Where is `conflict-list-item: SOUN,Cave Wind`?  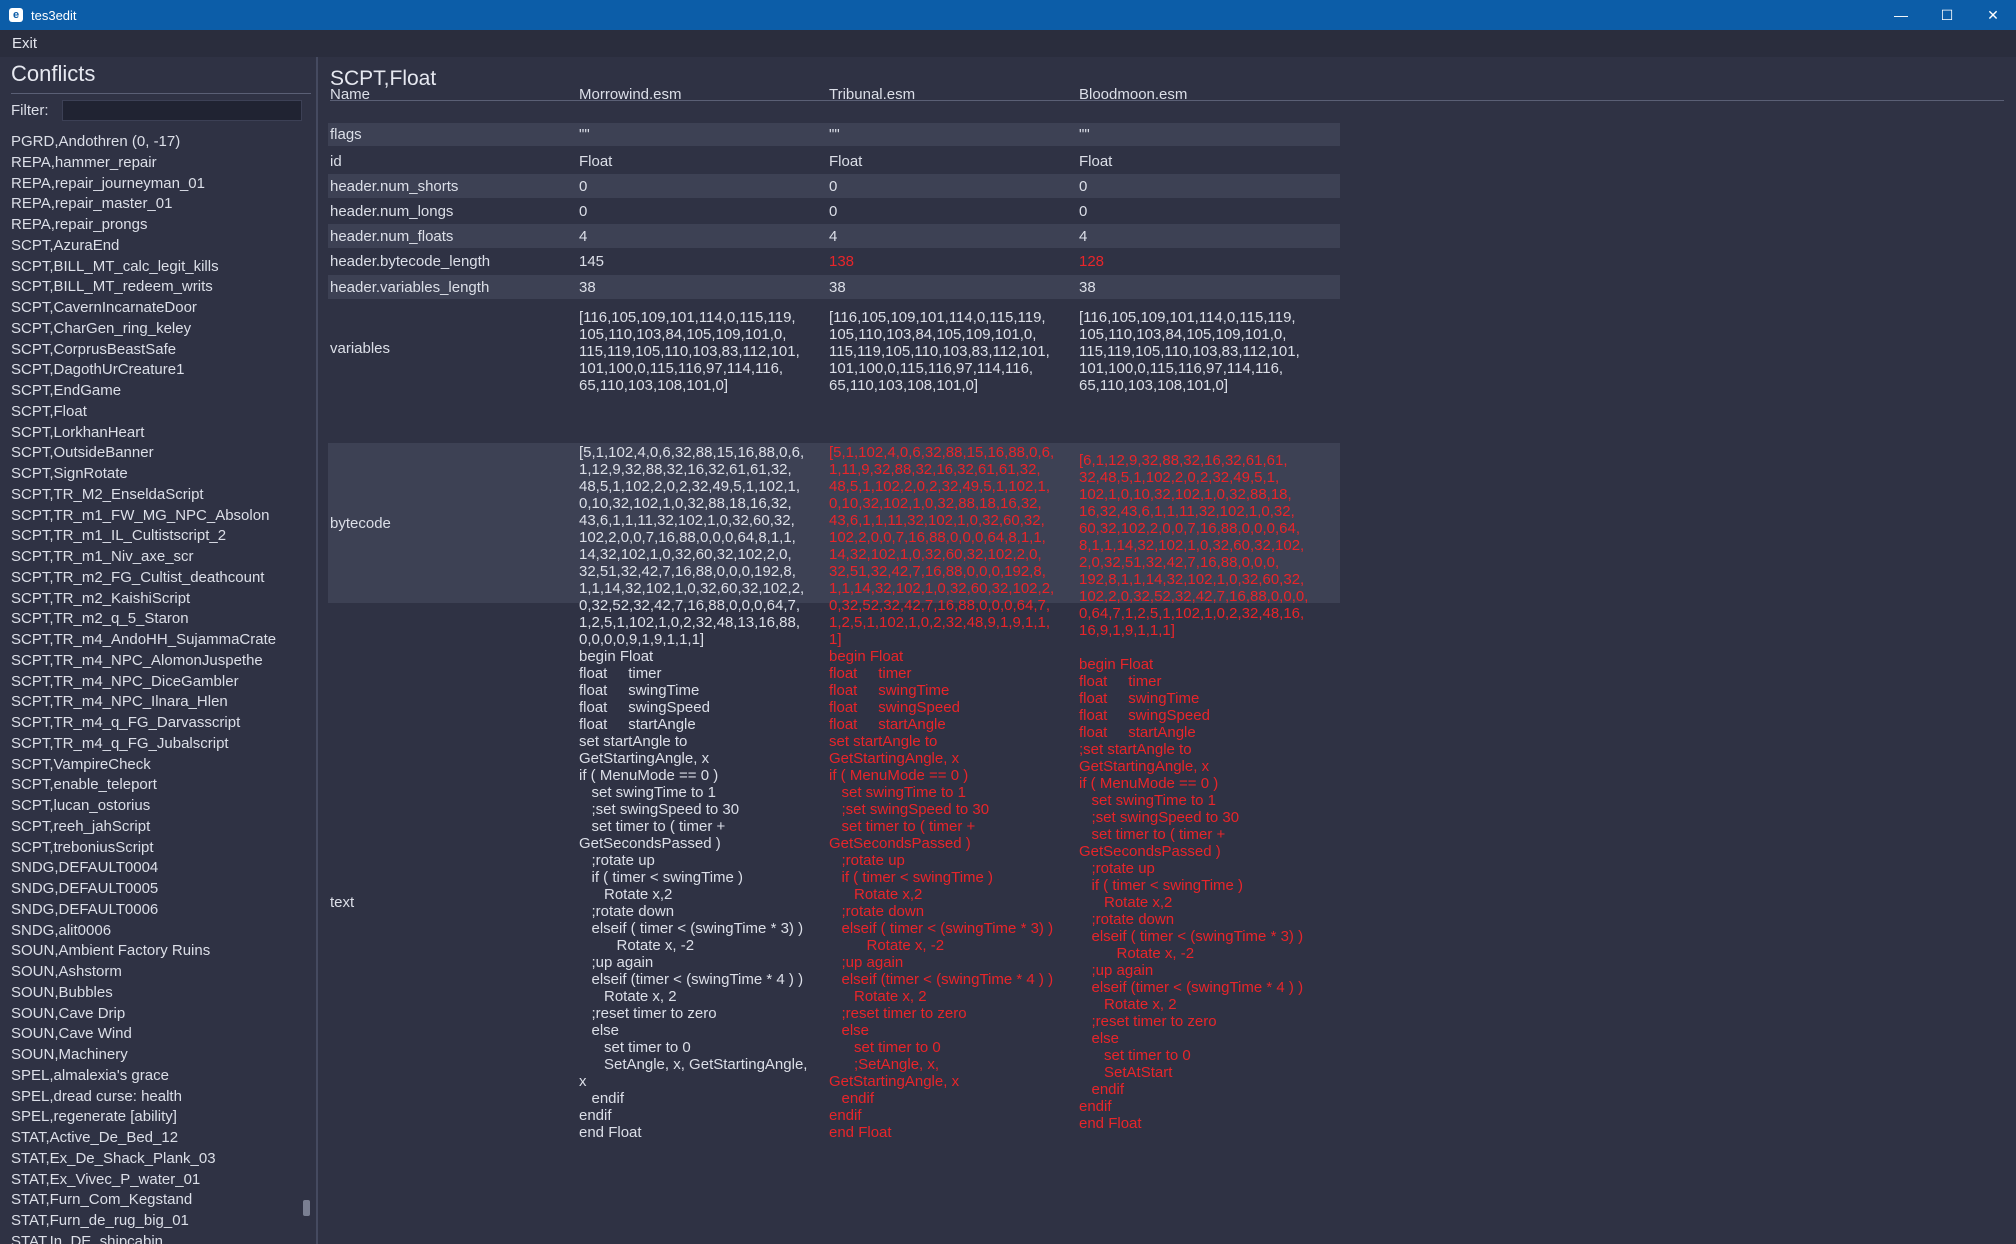 conflict-list-item: SOUN,Cave Wind is located at coordinates (71, 1034).